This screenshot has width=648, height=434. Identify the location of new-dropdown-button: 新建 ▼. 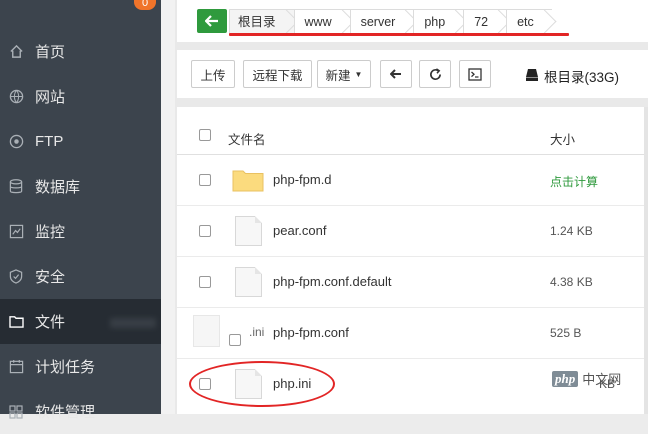
(344, 74).